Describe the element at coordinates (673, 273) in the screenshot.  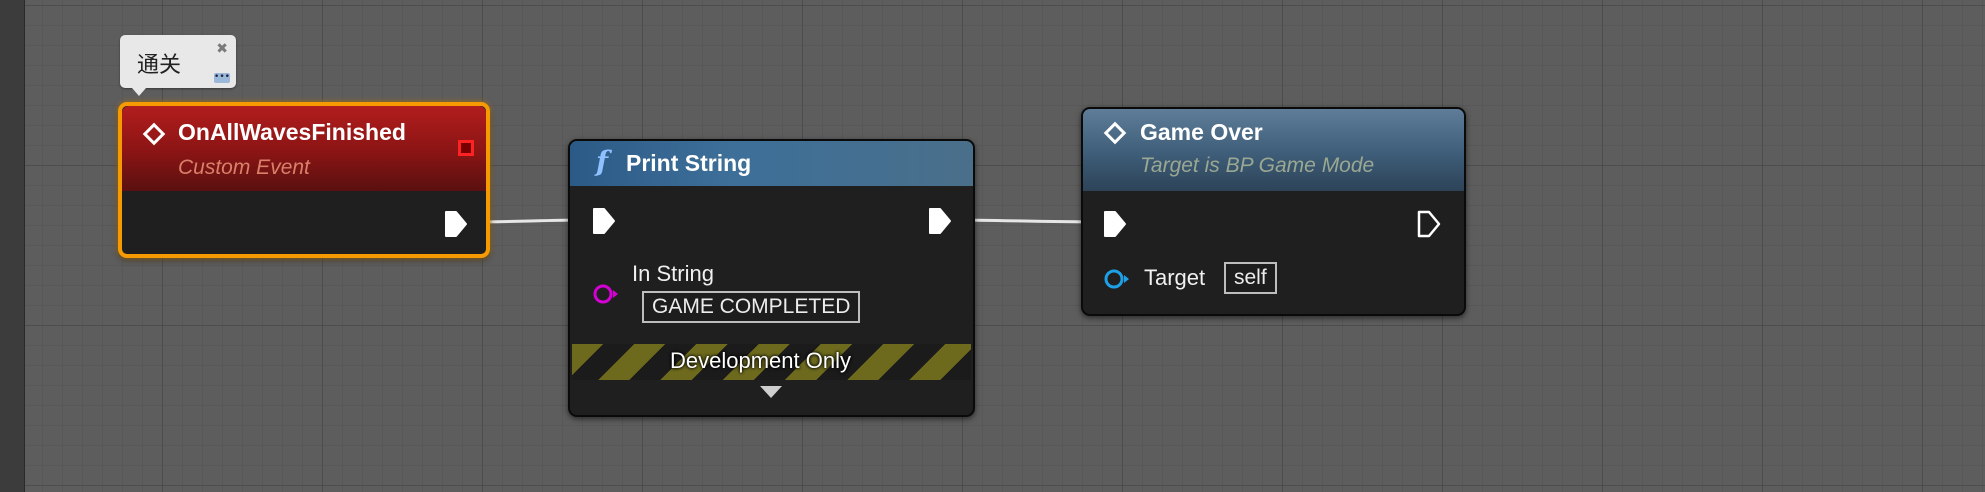
I see `in-string-label: In String` at that location.